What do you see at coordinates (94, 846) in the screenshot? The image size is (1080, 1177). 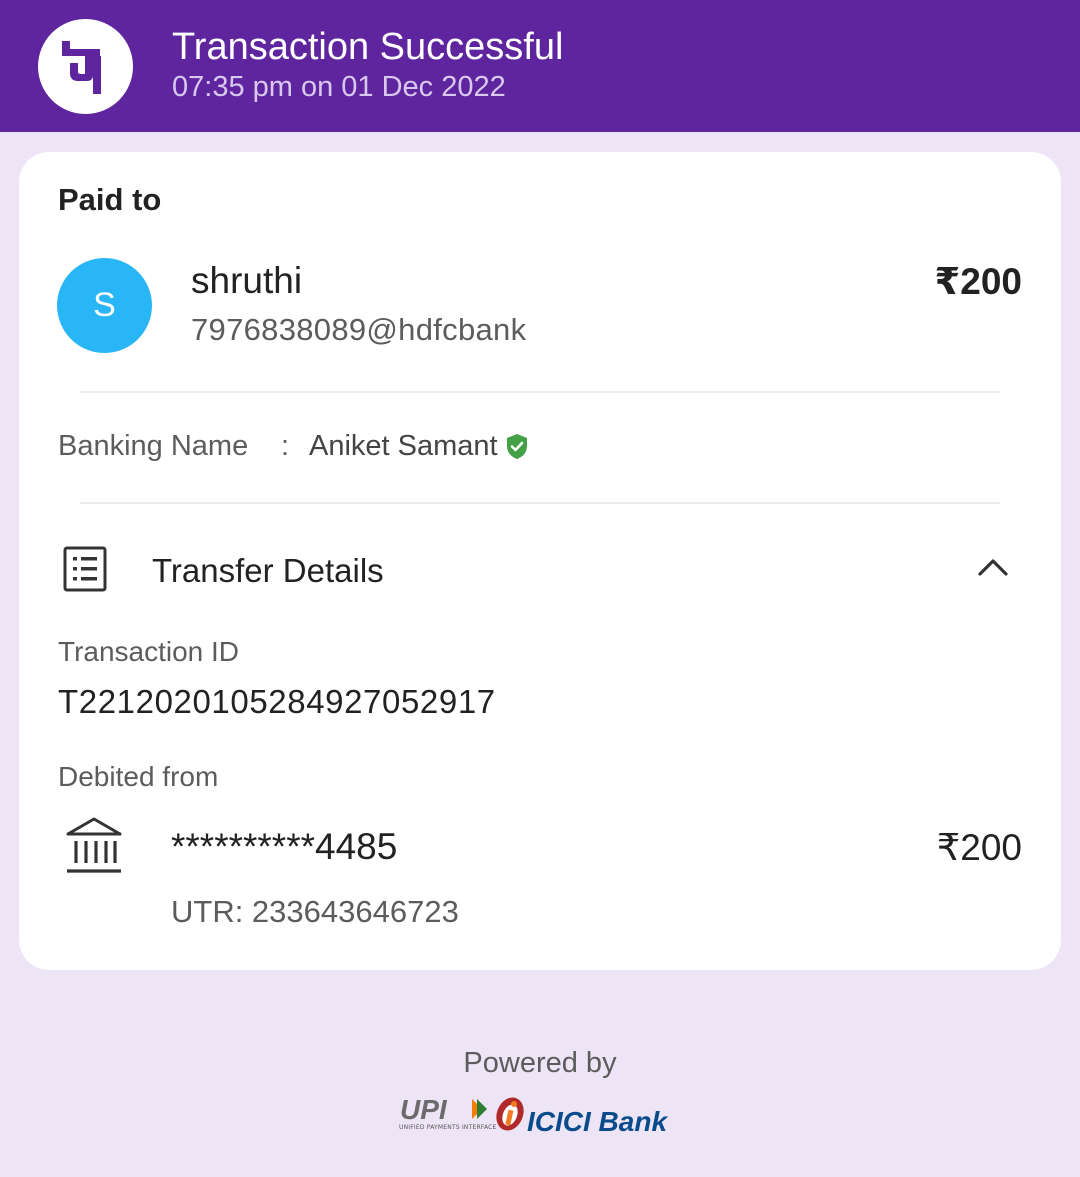 I see `bank-building-icon` at bounding box center [94, 846].